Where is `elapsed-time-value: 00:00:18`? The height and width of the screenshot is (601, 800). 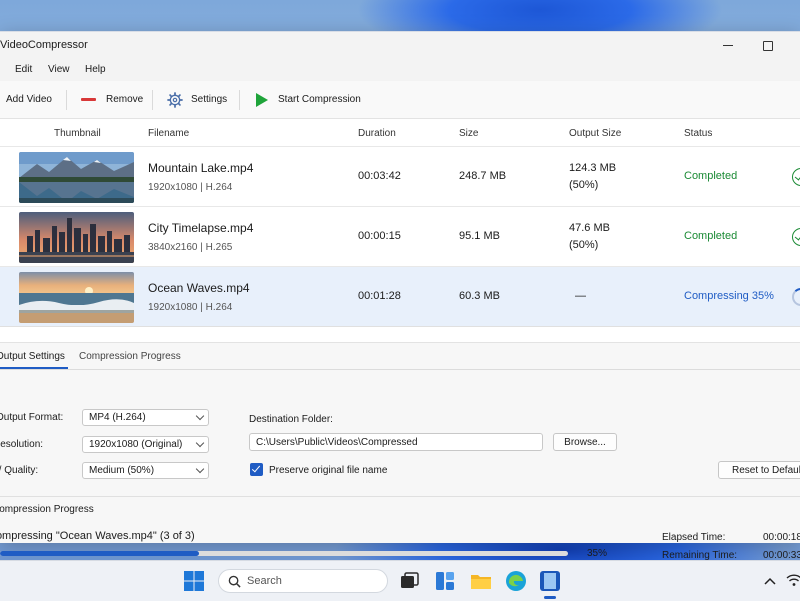 elapsed-time-value: 00:00:18 is located at coordinates (781, 537).